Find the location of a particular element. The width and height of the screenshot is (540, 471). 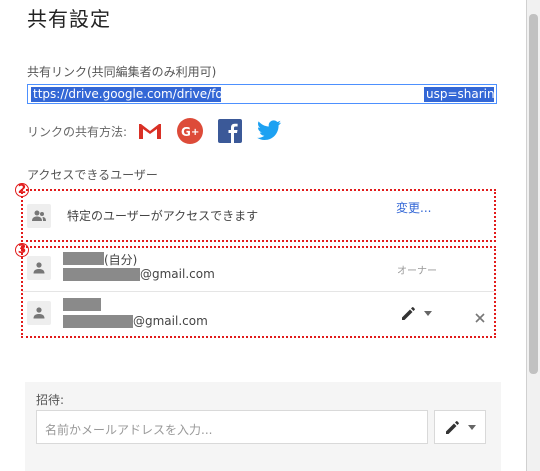

dialog-title: 共有設定 is located at coordinates (69, 19).